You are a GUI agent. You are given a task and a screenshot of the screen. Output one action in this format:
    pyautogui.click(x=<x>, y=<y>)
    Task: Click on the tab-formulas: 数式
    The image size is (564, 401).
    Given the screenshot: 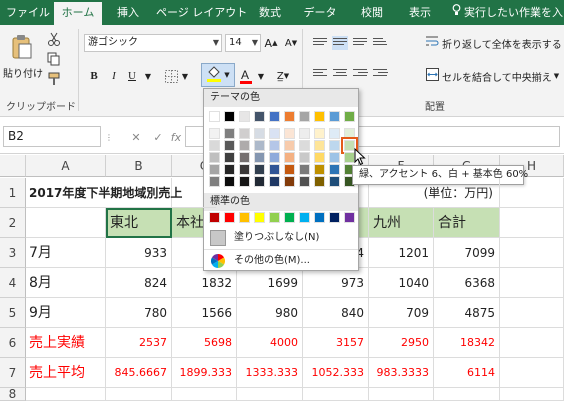 What is the action you would take?
    pyautogui.click(x=270, y=12)
    